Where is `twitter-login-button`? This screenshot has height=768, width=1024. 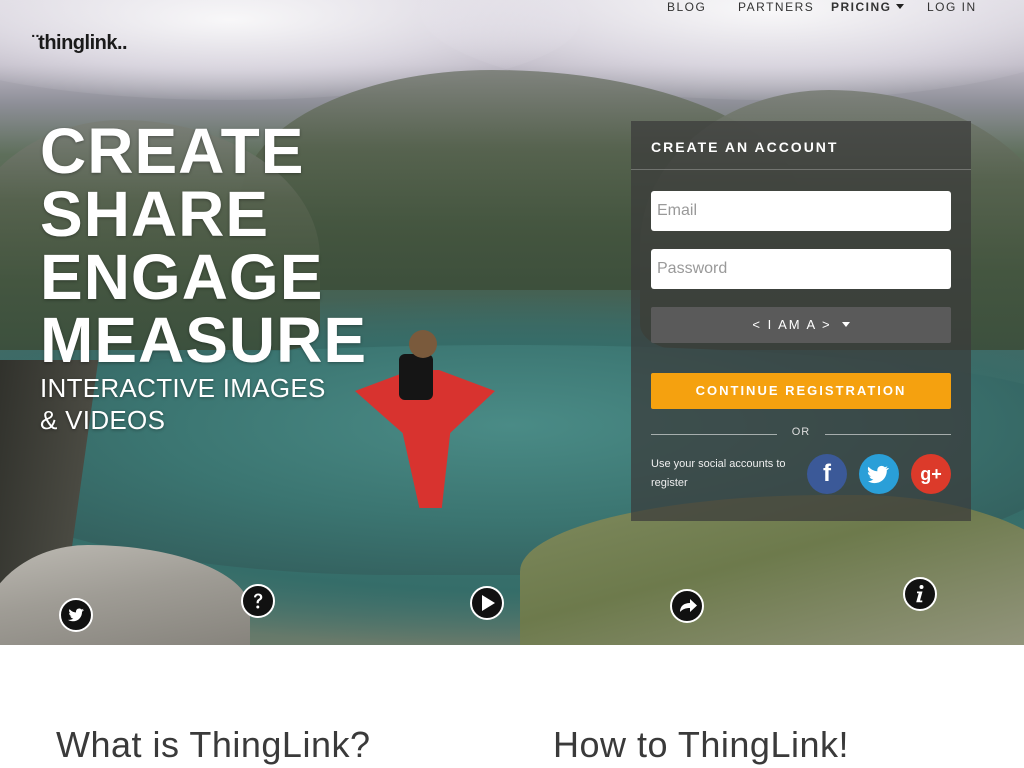 twitter-login-button is located at coordinates (879, 474).